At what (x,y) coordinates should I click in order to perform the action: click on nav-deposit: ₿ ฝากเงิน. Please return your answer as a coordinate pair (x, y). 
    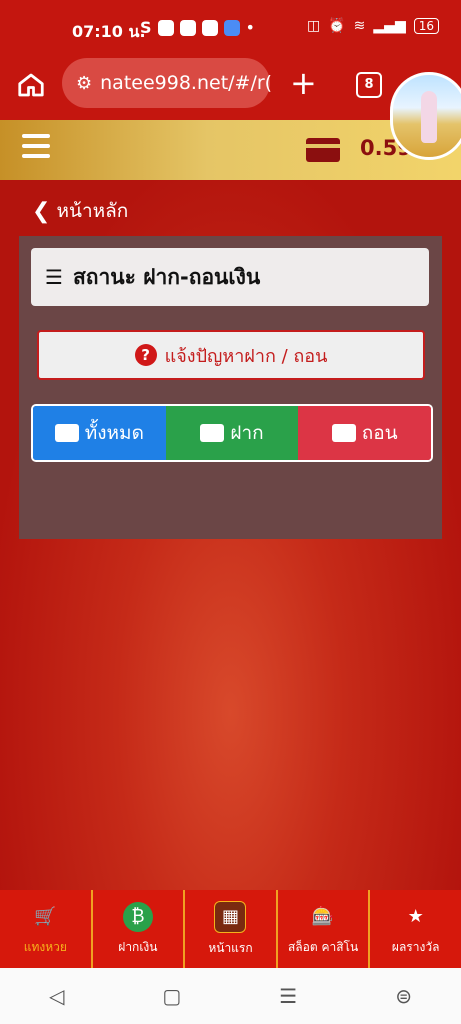
    Looking at the image, I should click on (139, 929).